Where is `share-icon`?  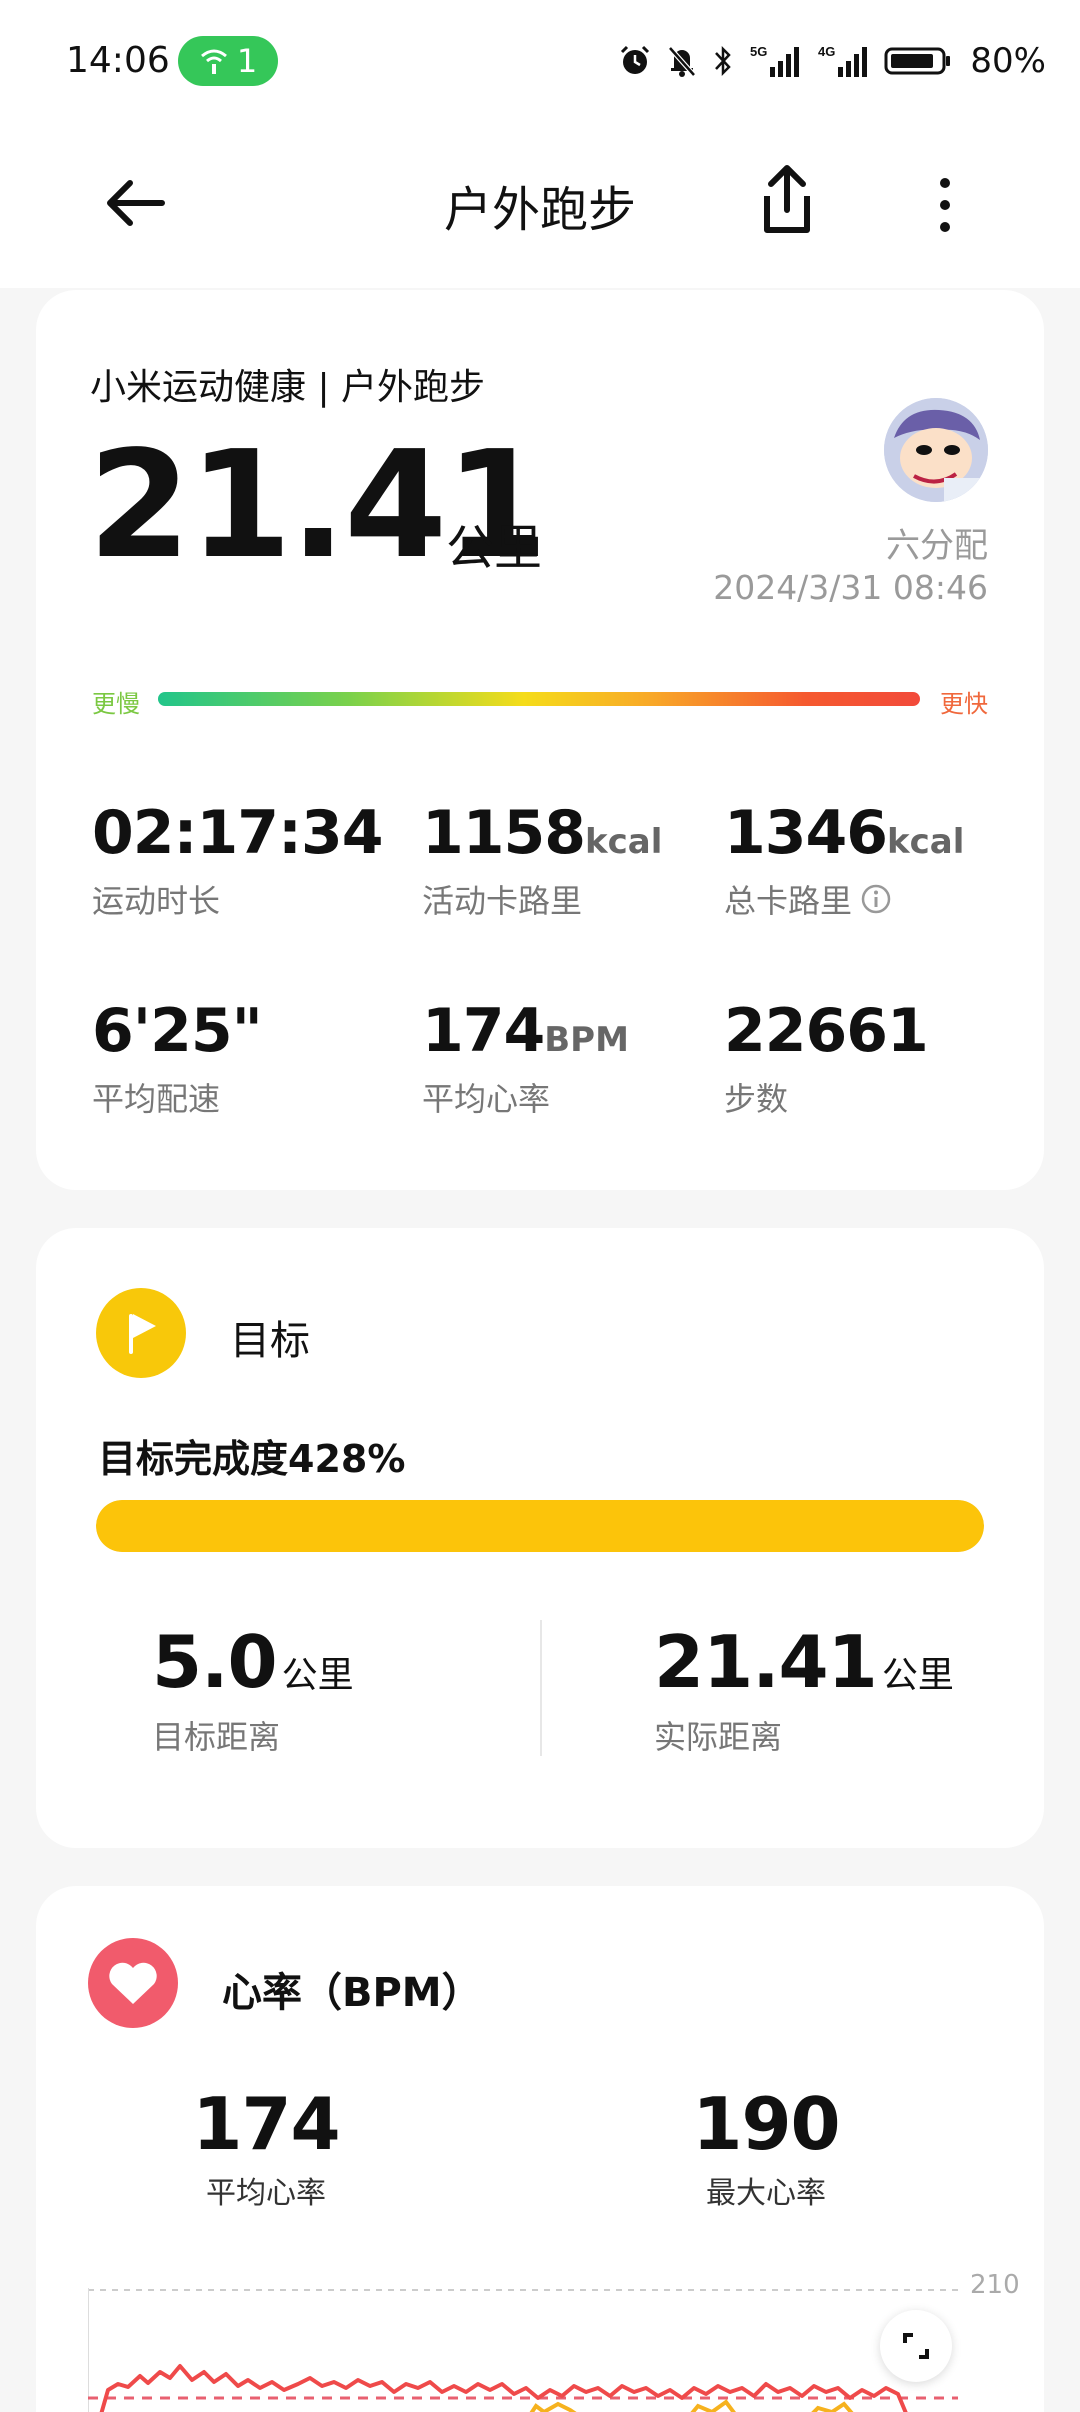 share-icon is located at coordinates (787, 199).